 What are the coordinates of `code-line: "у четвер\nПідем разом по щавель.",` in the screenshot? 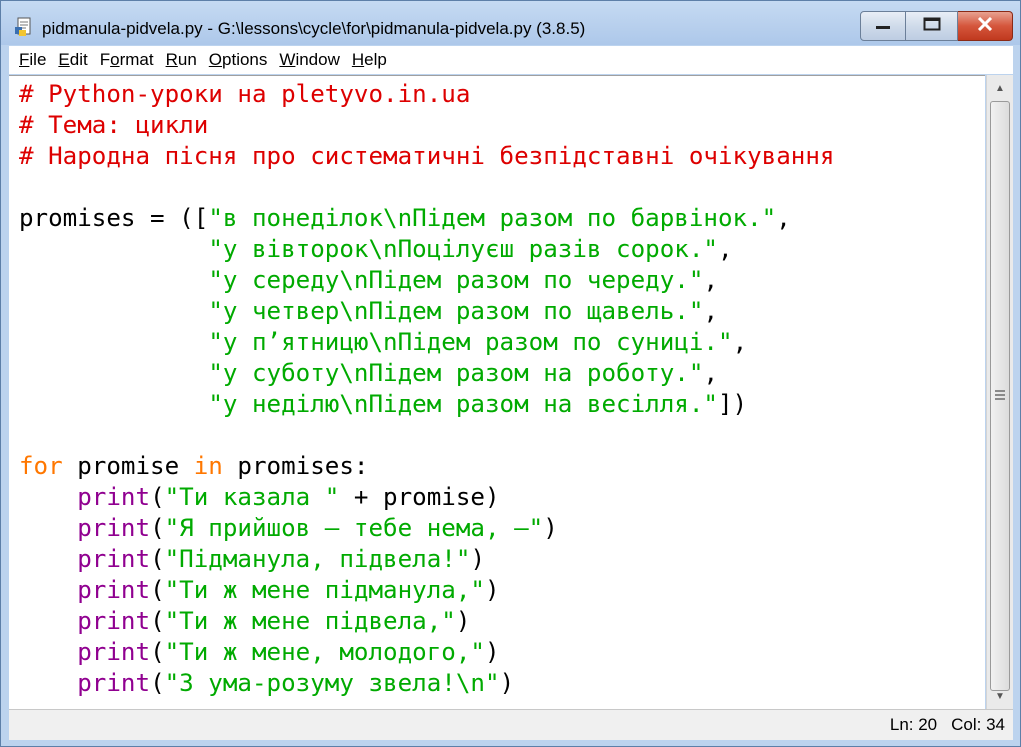 It's located at (426, 311).